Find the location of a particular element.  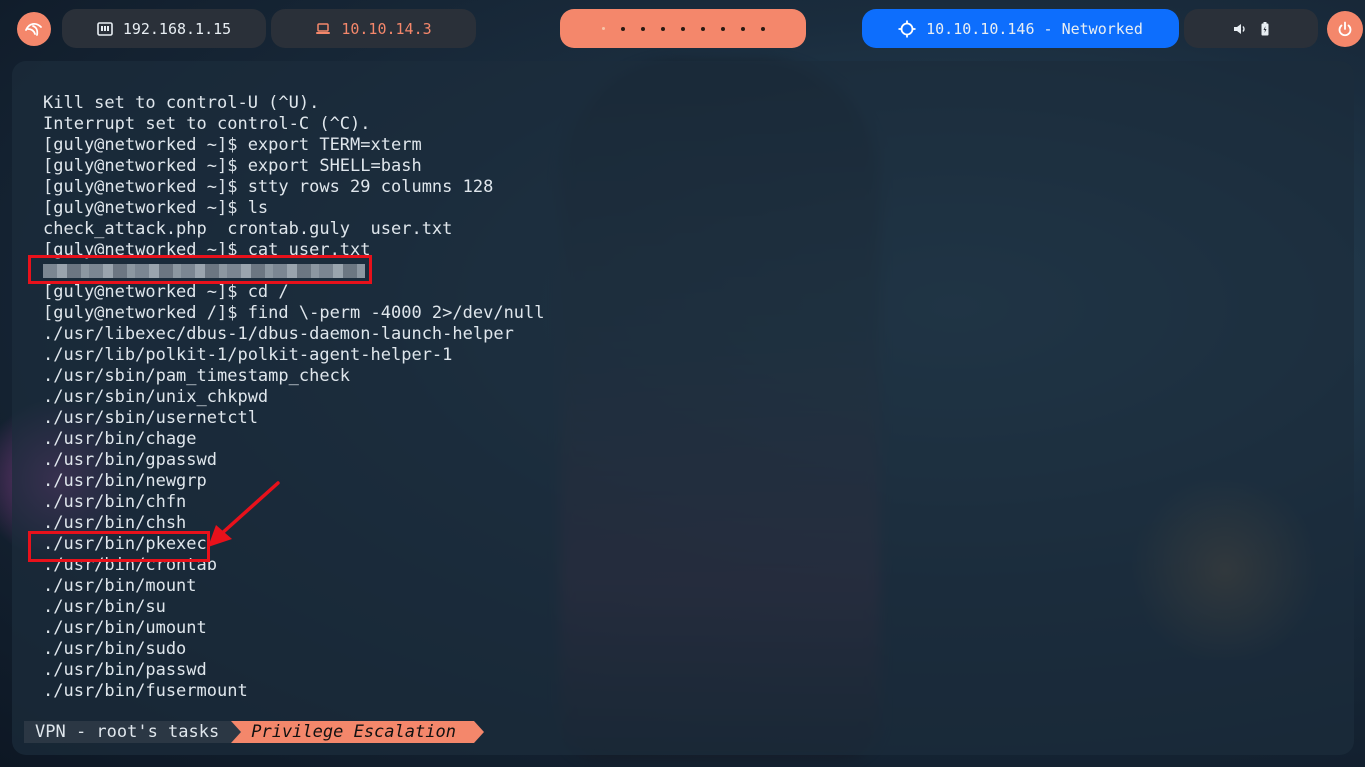

terminal-line: ./usr/bin/gpasswd is located at coordinates (130, 460).